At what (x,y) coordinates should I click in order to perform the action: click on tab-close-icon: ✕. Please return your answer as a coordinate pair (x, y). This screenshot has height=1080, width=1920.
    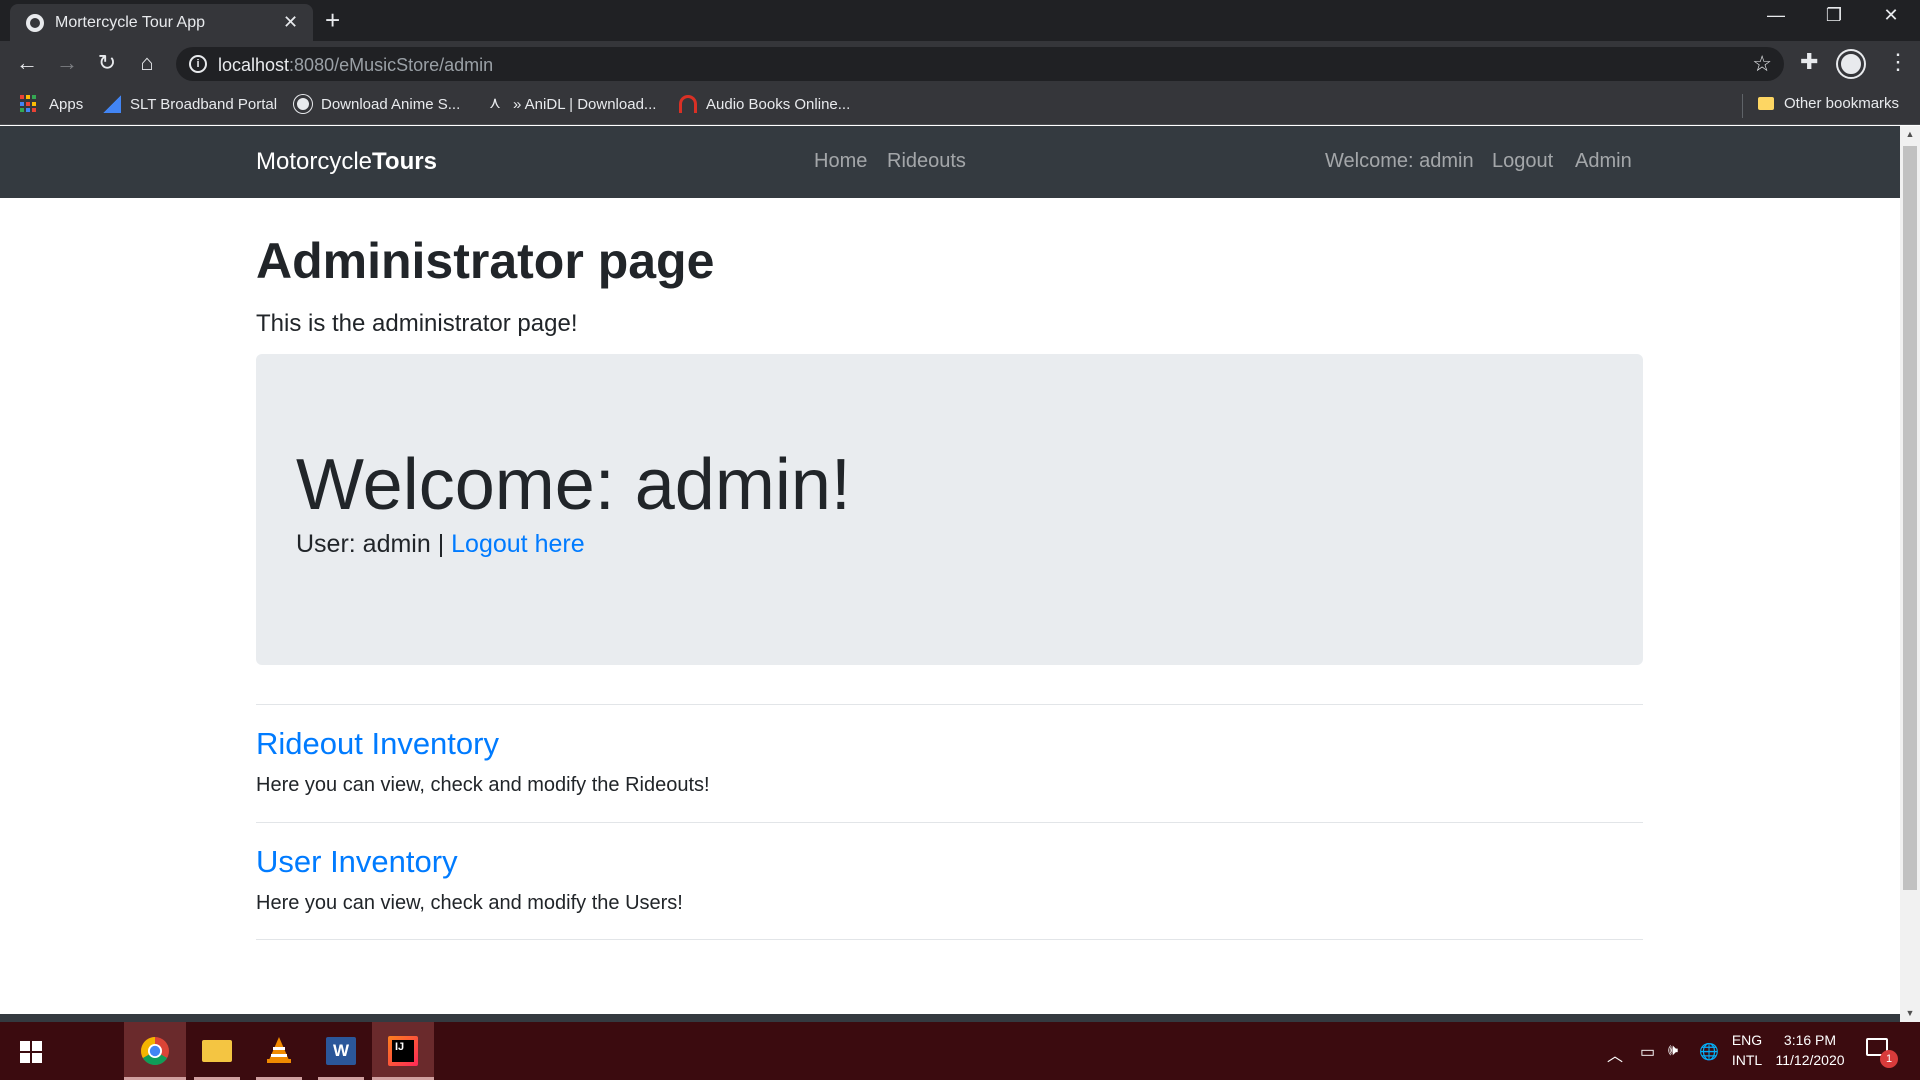
    Looking at the image, I should click on (290, 22).